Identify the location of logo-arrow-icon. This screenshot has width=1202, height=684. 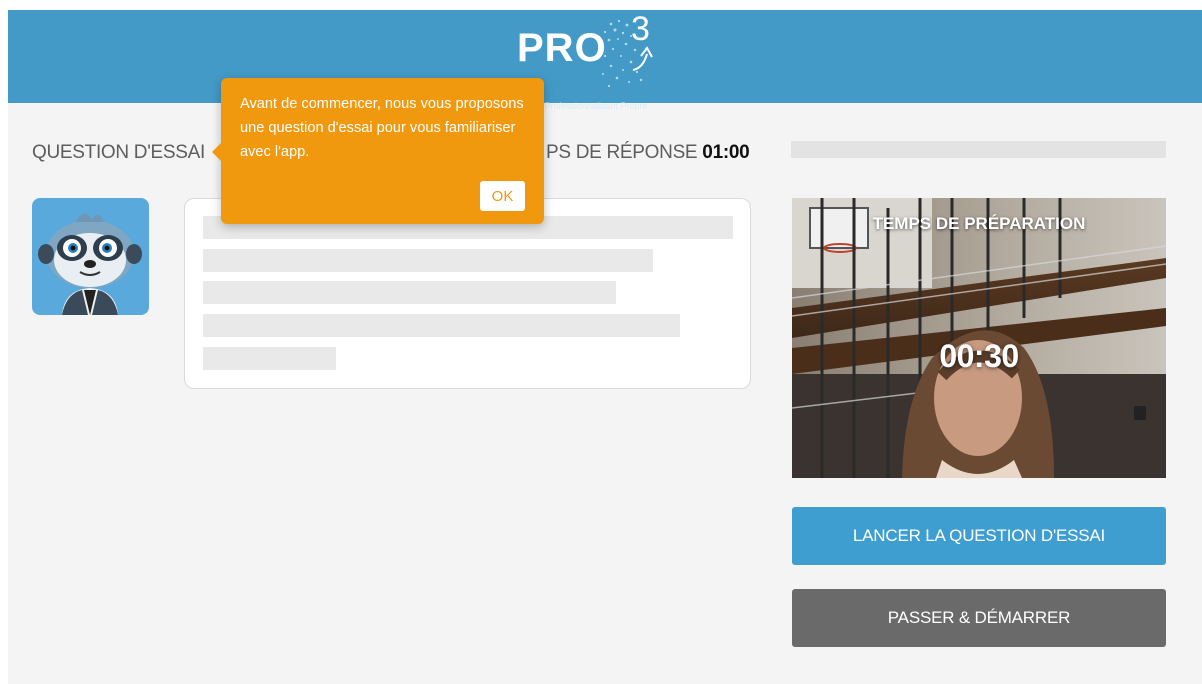
(642, 58).